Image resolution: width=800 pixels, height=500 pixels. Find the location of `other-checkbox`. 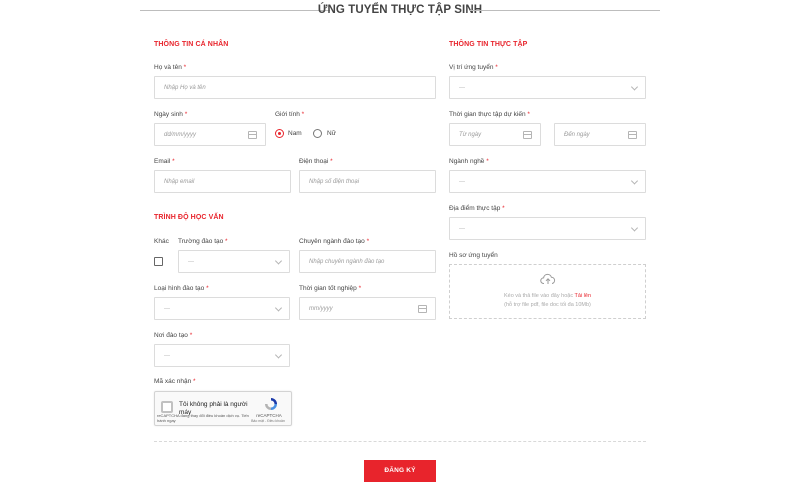

other-checkbox is located at coordinates (158, 261).